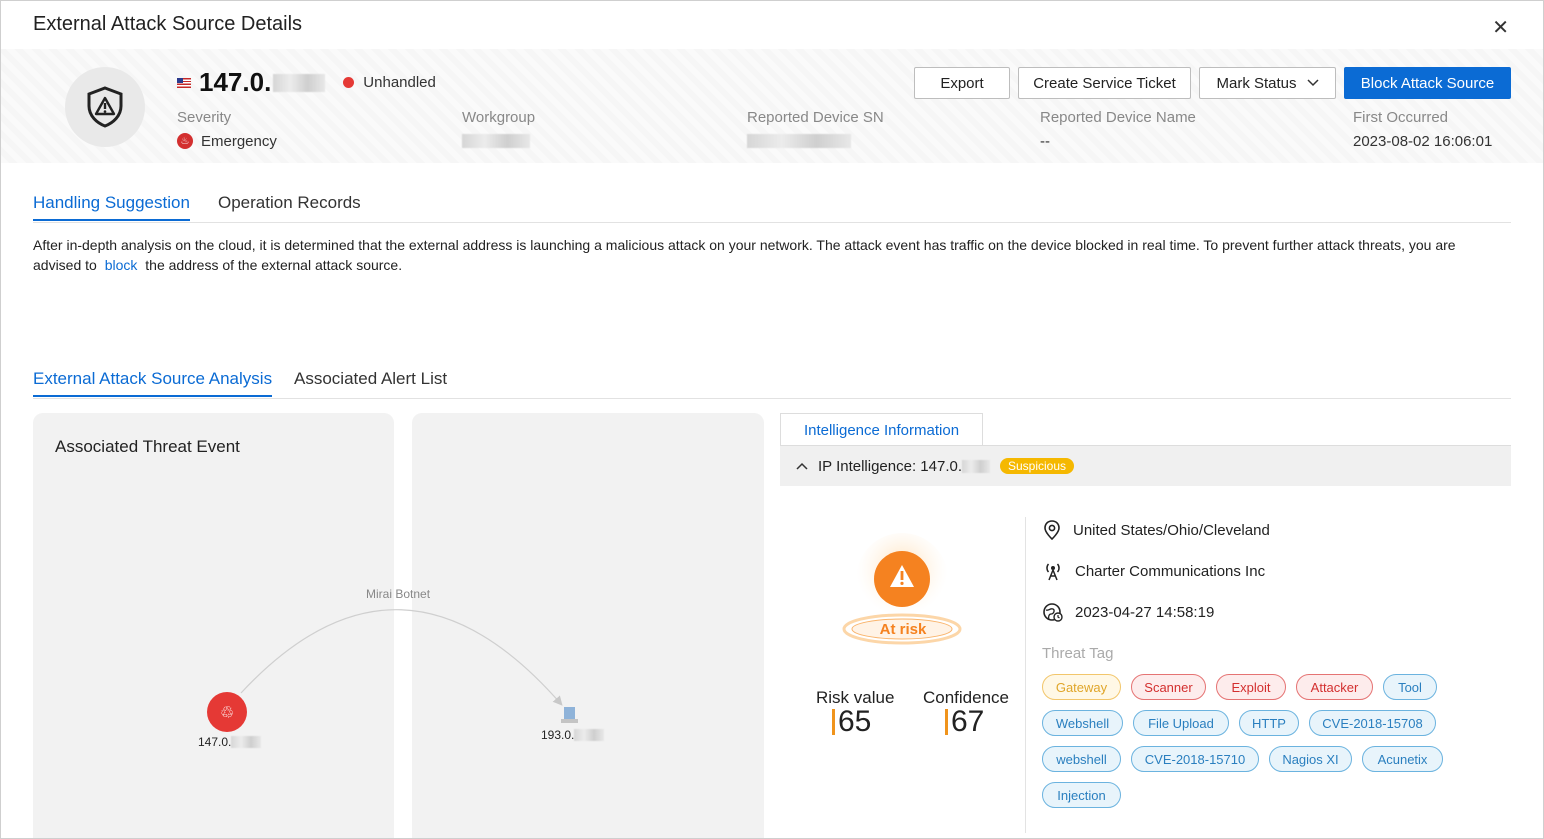  Describe the element at coordinates (1310, 759) in the screenshot. I see `threat-tag: Nagios XI` at that location.